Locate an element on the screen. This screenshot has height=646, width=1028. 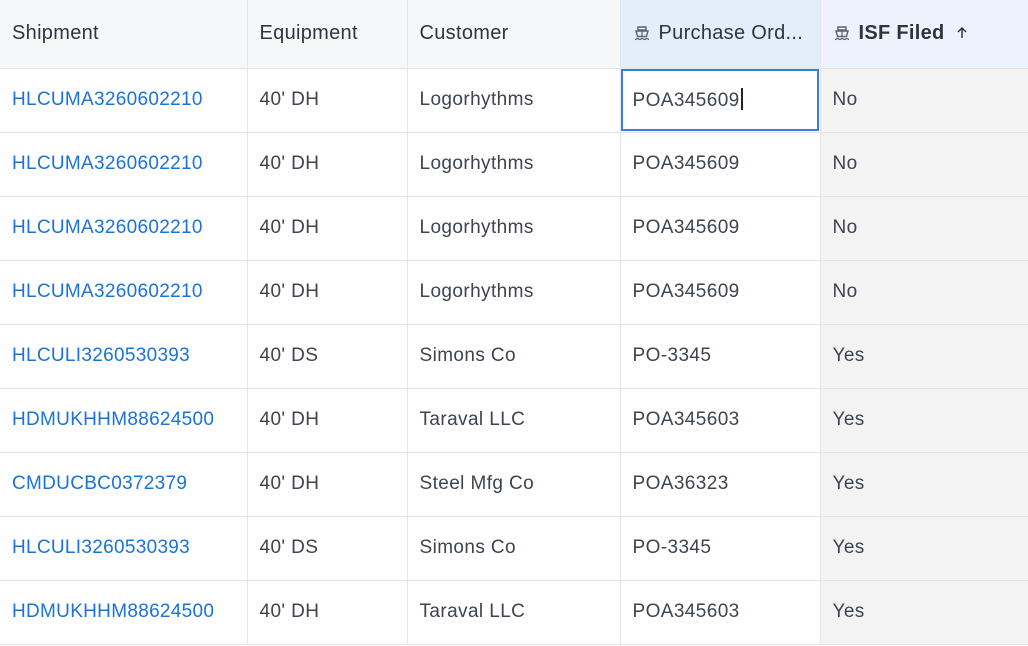
cell-text: PO-3345 is located at coordinates (672, 355).